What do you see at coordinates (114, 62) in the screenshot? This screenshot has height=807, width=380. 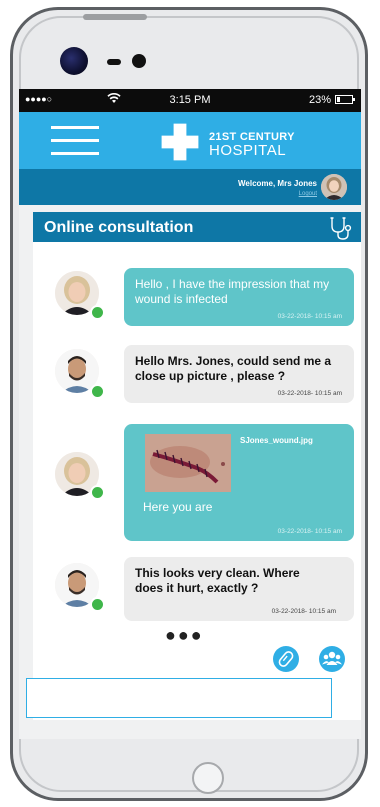 I see `speaker` at bounding box center [114, 62].